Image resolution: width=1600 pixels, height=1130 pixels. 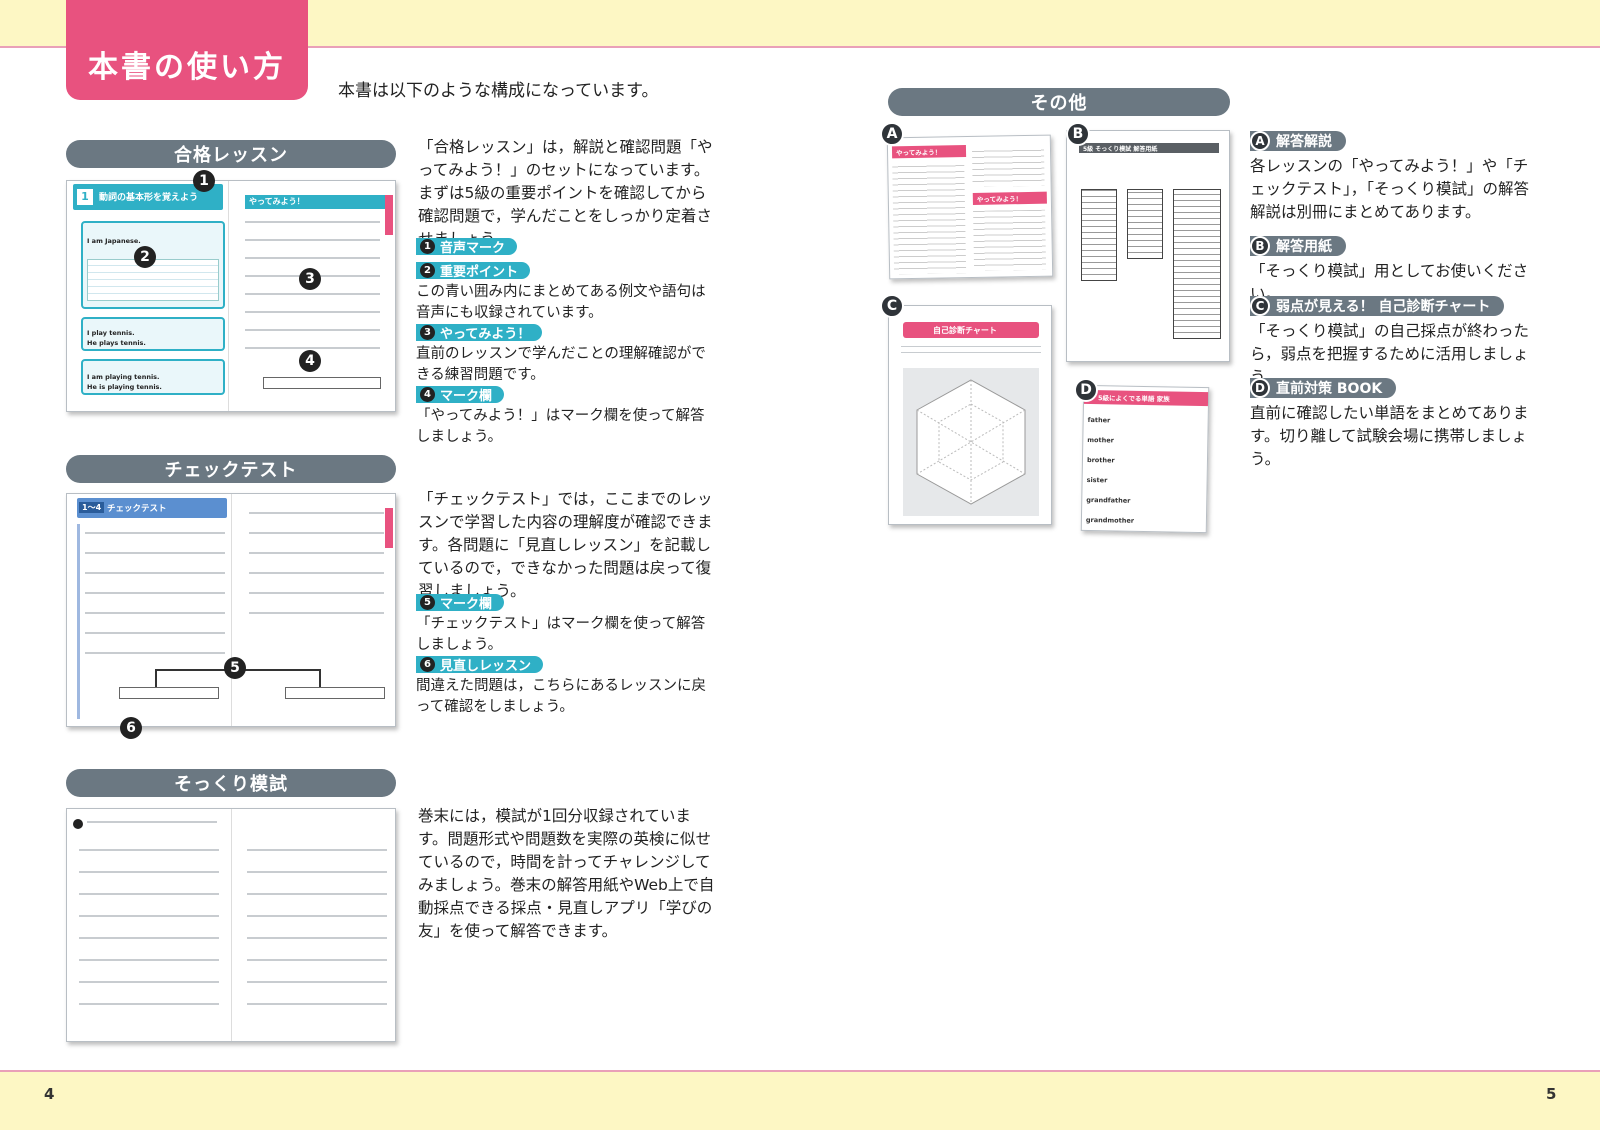 What do you see at coordinates (1323, 388) in the screenshot?
I see `other-item-d: D 直前対策 BOOK` at bounding box center [1323, 388].